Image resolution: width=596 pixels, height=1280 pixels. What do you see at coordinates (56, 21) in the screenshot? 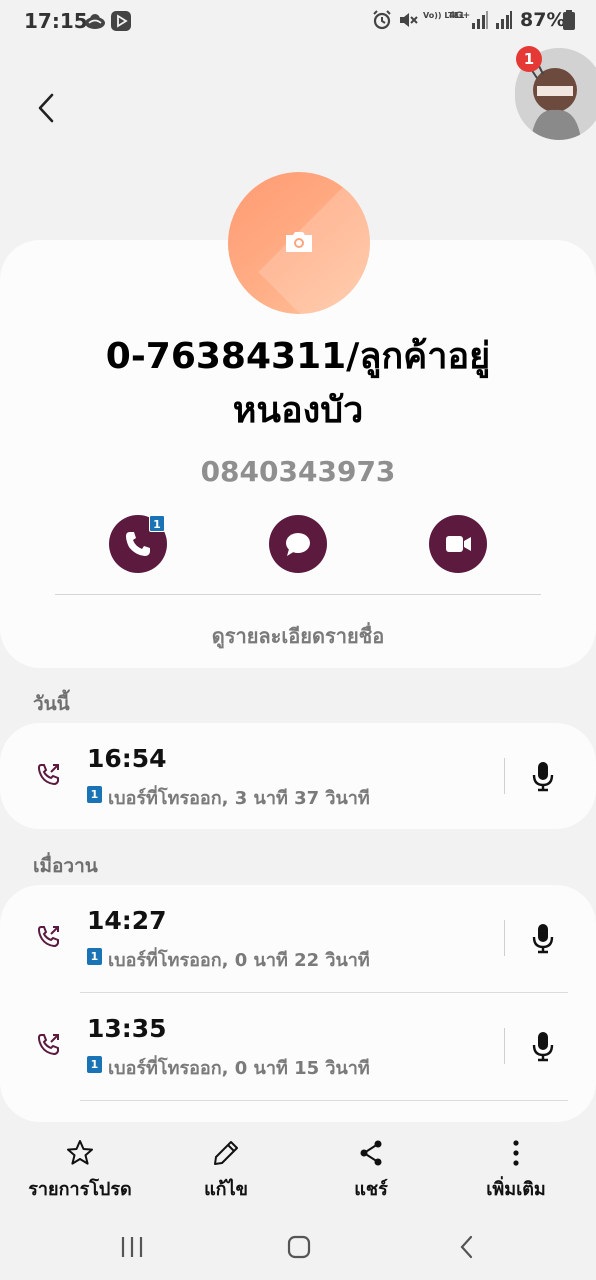
I see `status-time: 17:15` at bounding box center [56, 21].